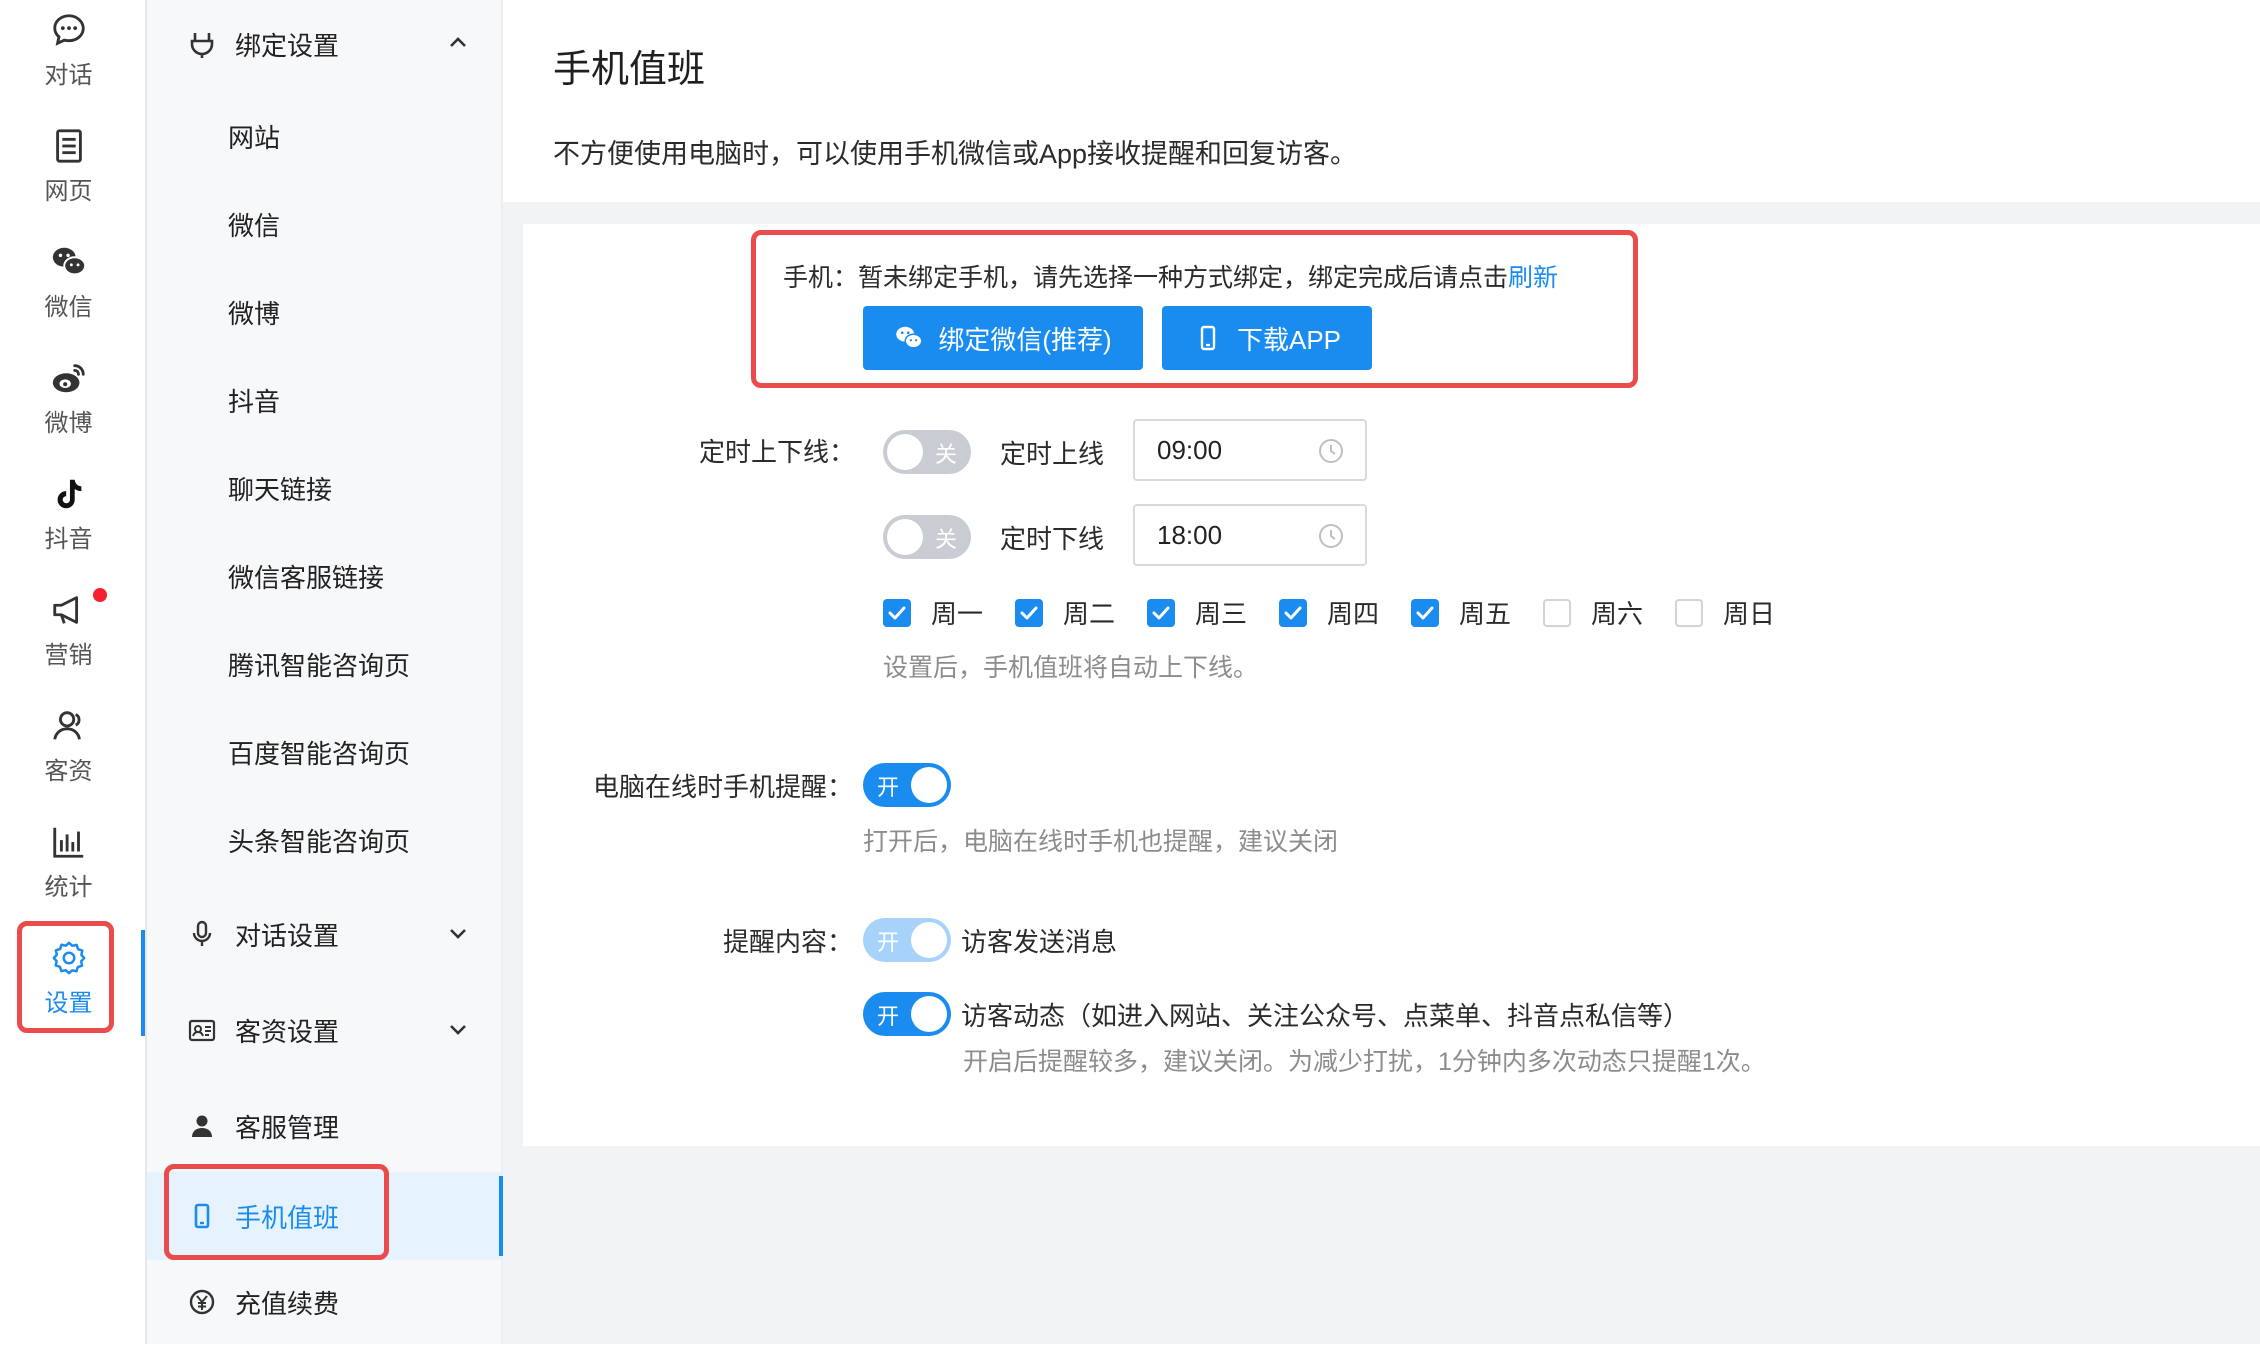  I want to click on menu-item-service-manage-label: 客服管理, so click(287, 1127).